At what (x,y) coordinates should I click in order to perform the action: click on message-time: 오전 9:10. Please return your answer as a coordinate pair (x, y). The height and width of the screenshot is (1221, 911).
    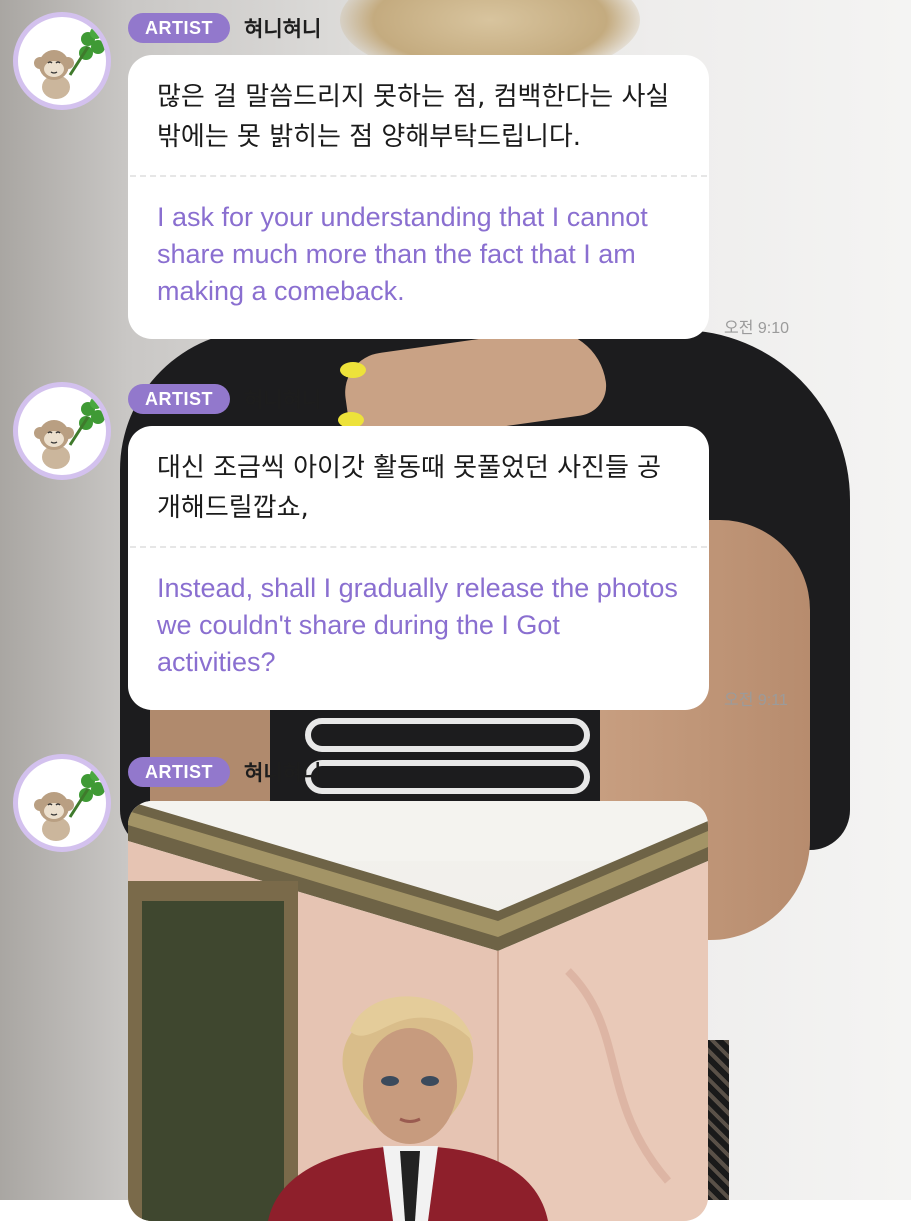
    Looking at the image, I should click on (757, 328).